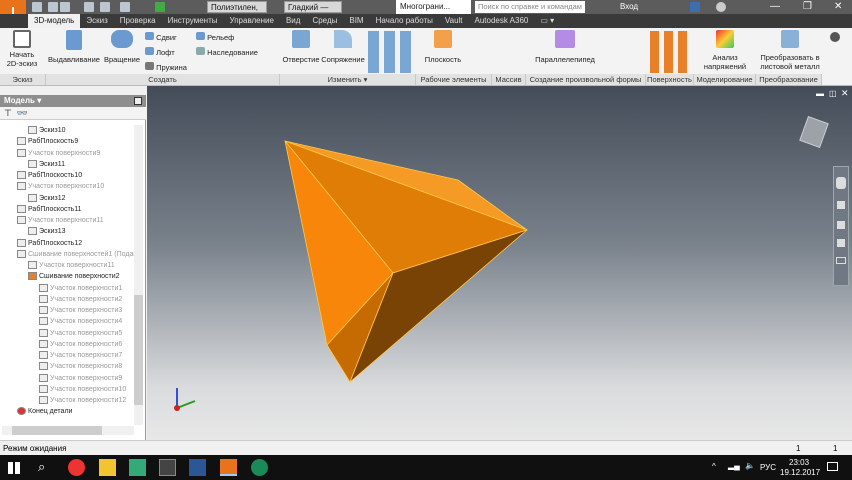 The image size is (852, 480). I want to click on browser-tree-item: Участок поверхности8, so click(80, 366).